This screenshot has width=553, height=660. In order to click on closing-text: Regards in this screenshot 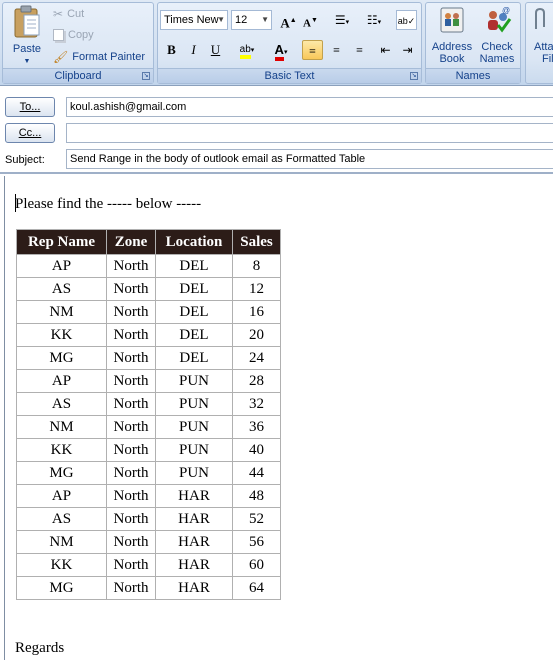, I will do `click(40, 648)`.